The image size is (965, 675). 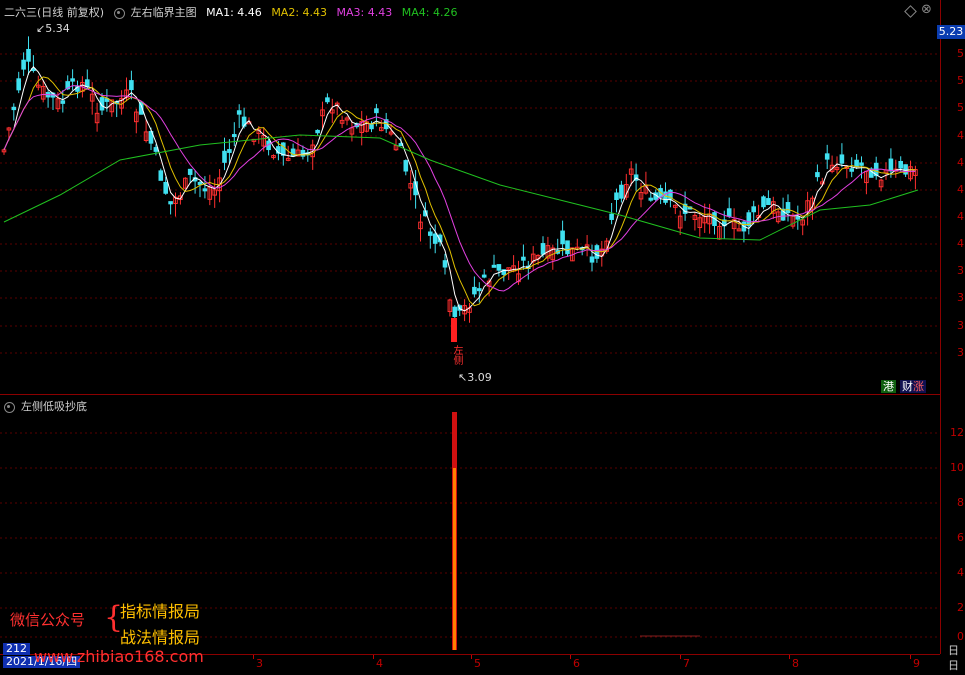 I want to click on finance-badge: 财涨, so click(x=913, y=386).